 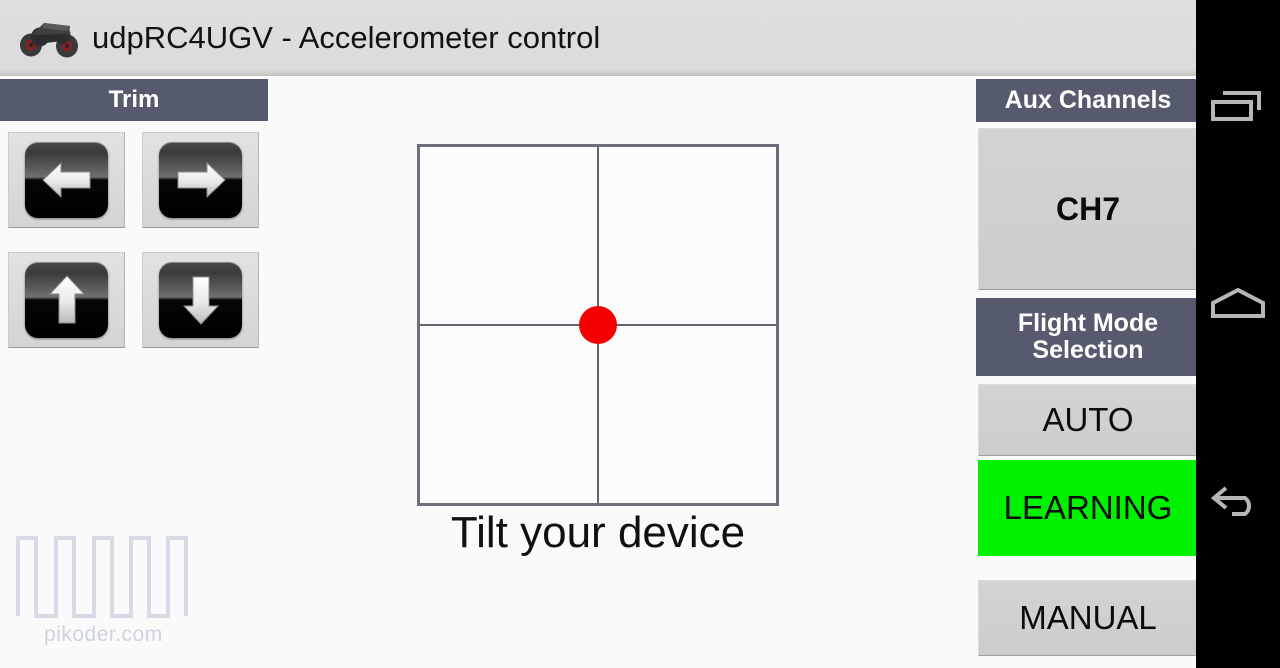 I want to click on trim-up-button, so click(x=66, y=300).